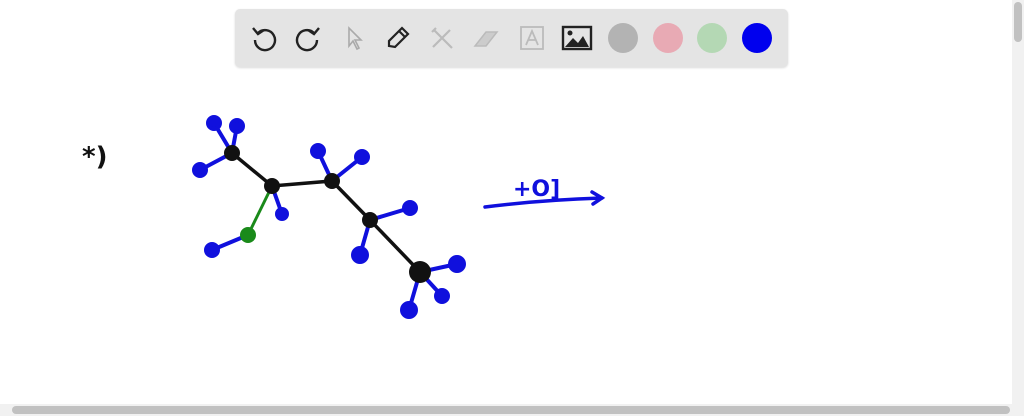 The height and width of the screenshot is (416, 1024). I want to click on pencil-icon, so click(398, 37).